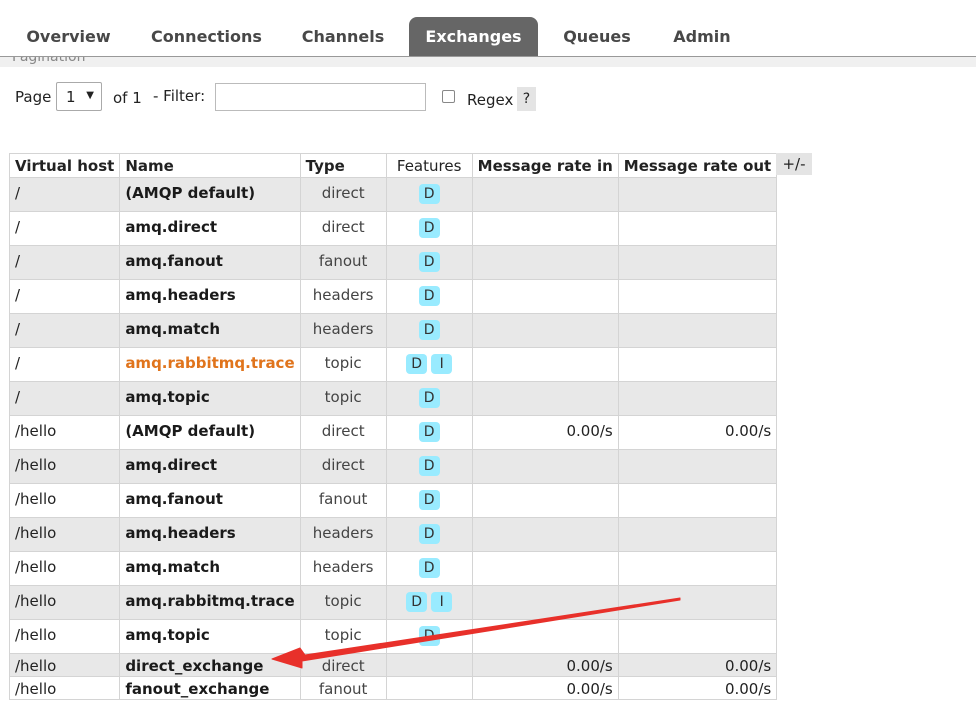 The height and width of the screenshot is (714, 976). I want to click on page-select: 1 ▼, so click(79, 96).